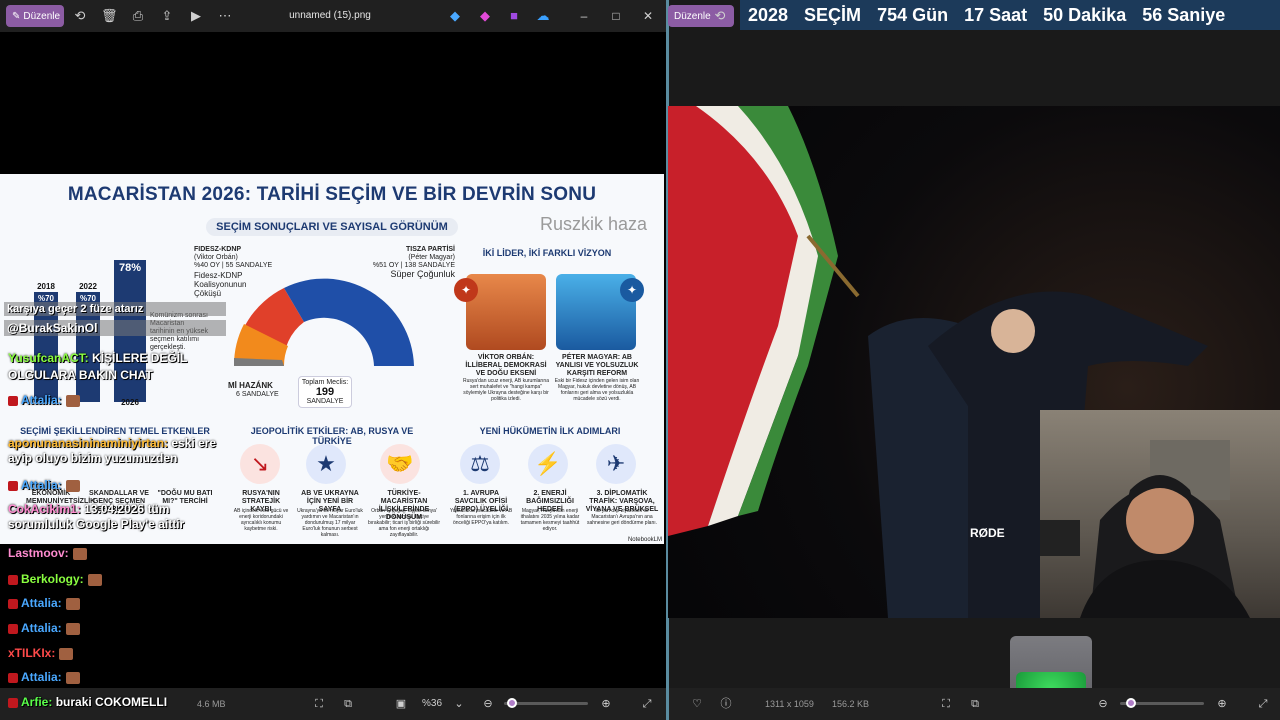 Image resolution: width=1280 pixels, height=720 pixels. Describe the element at coordinates (257, 394) in the screenshot. I see `mi-hazank-seats: 6 SANDALYE` at that location.